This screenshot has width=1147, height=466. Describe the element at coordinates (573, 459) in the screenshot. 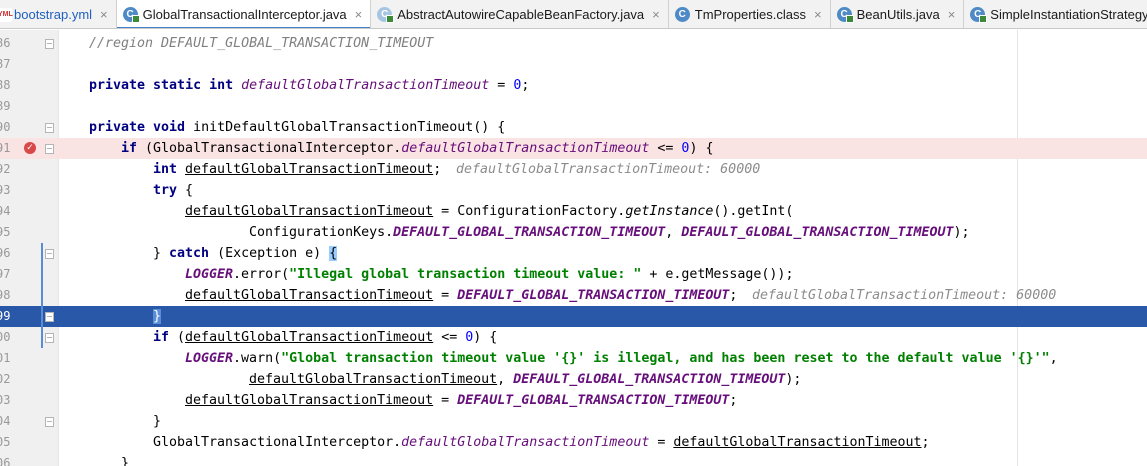

I see `code-line-106: 06 }` at that location.